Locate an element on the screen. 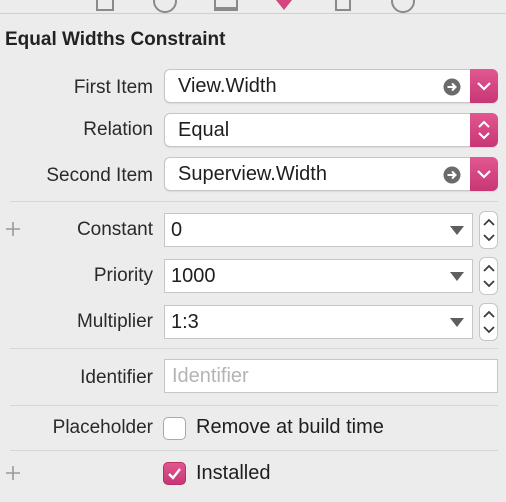 The width and height of the screenshot is (506, 502). constant-label: Constant is located at coordinates (114, 229).